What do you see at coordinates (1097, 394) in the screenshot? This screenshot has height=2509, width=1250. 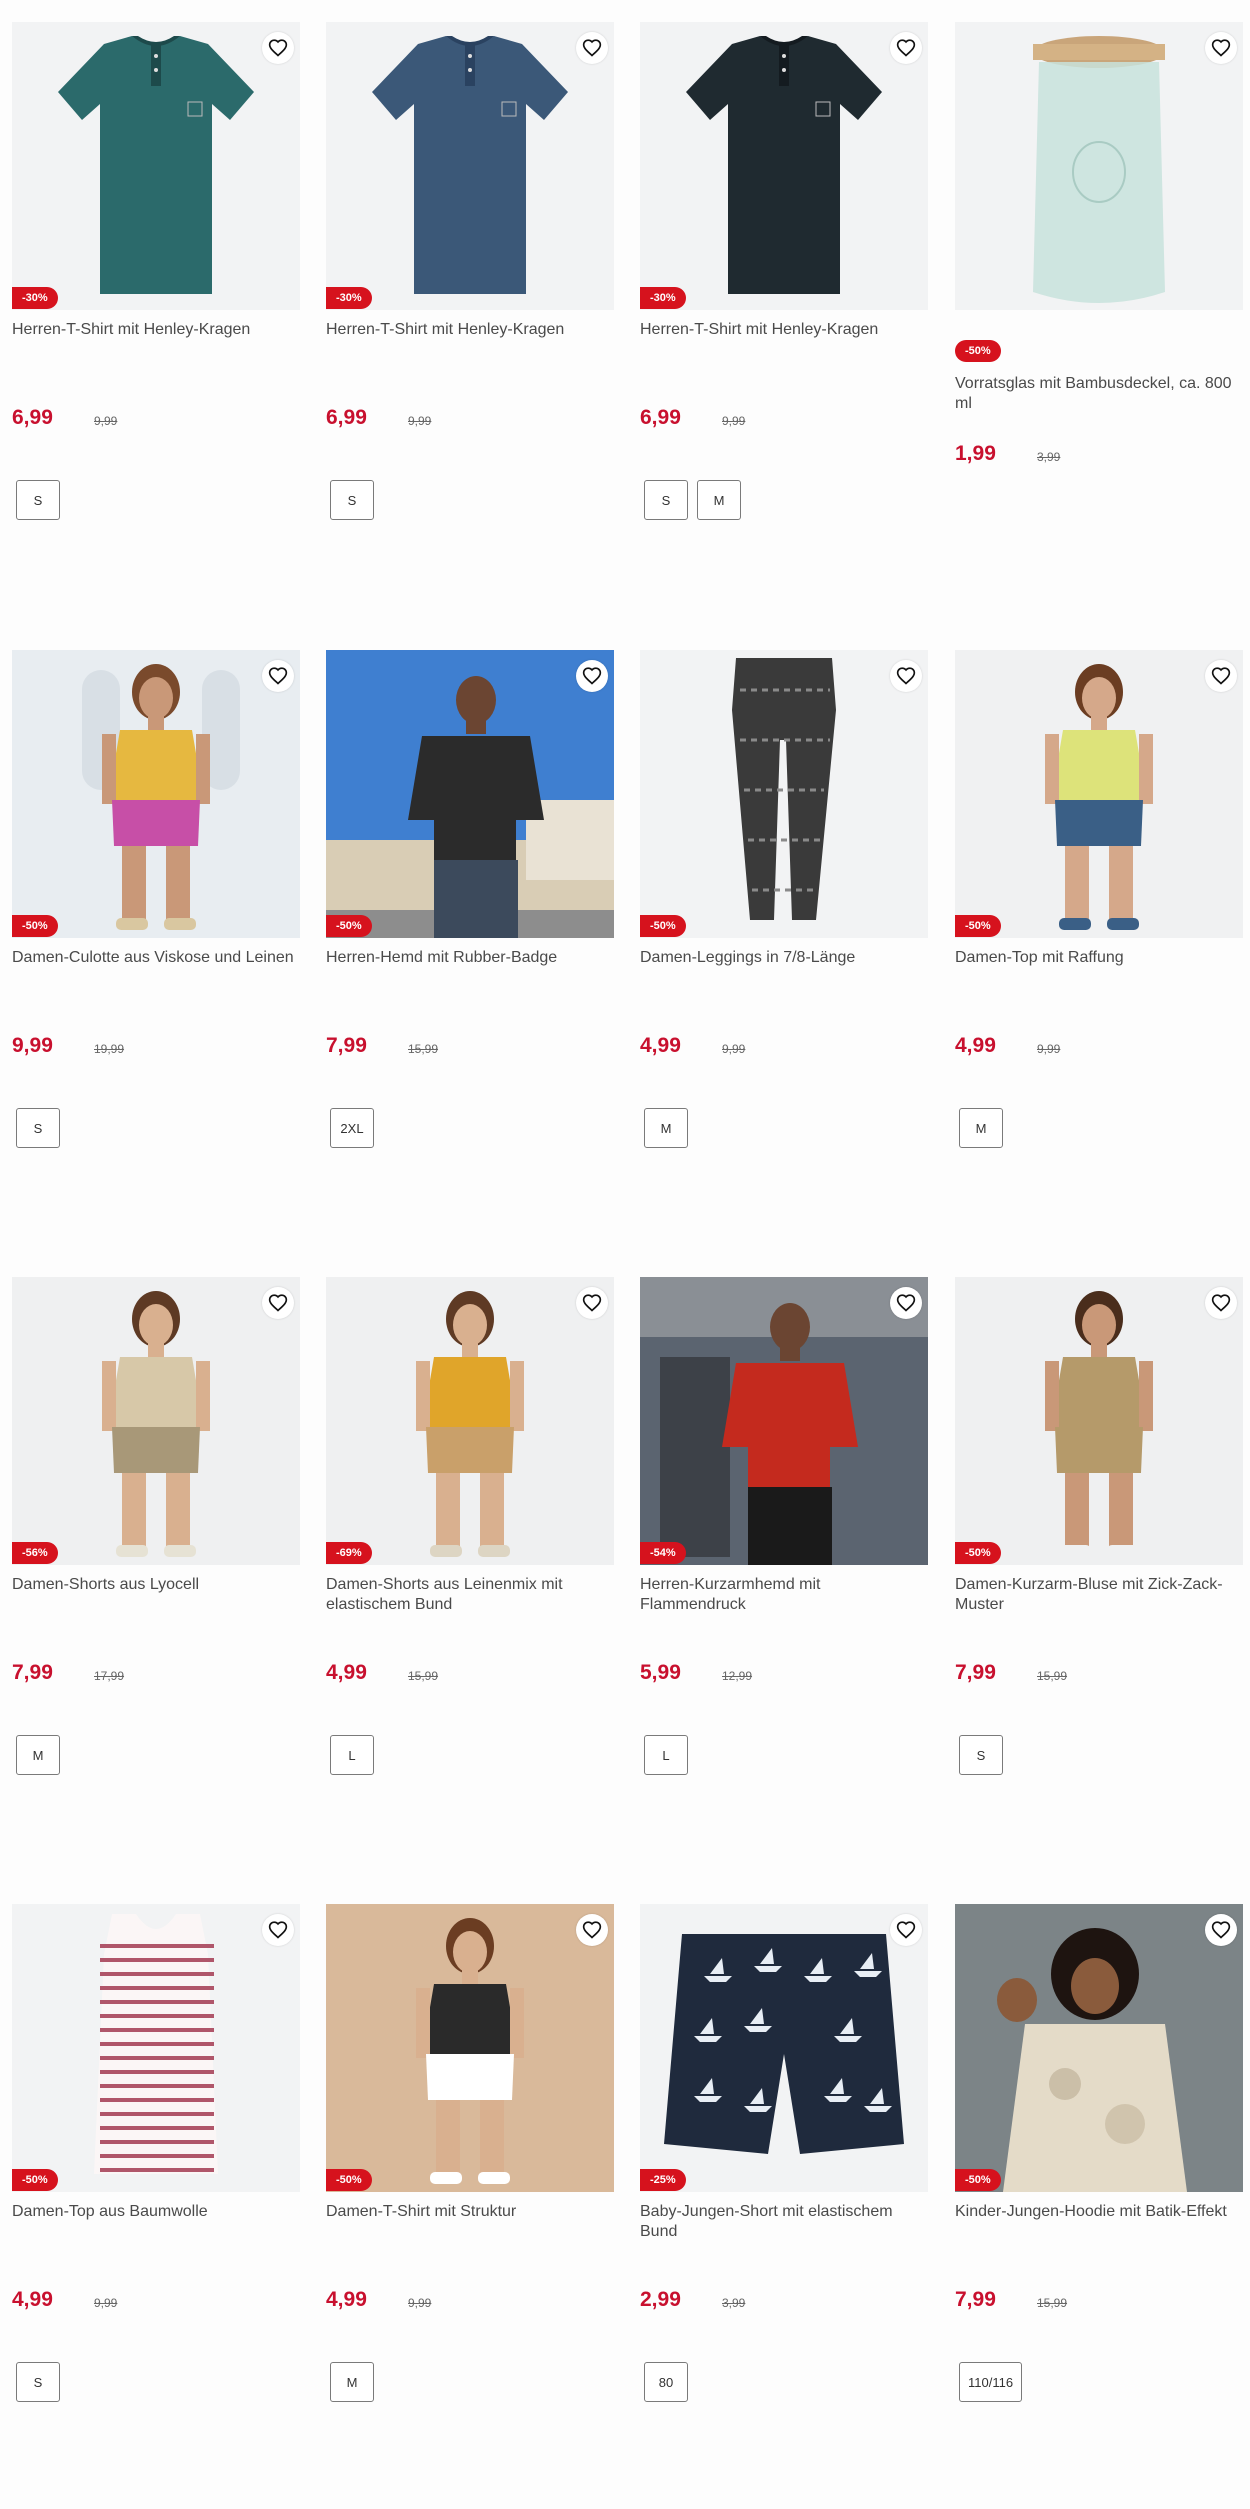 I see `product-title: Vorratsglas mit Bambusdeckel, ca. 800 ml` at bounding box center [1097, 394].